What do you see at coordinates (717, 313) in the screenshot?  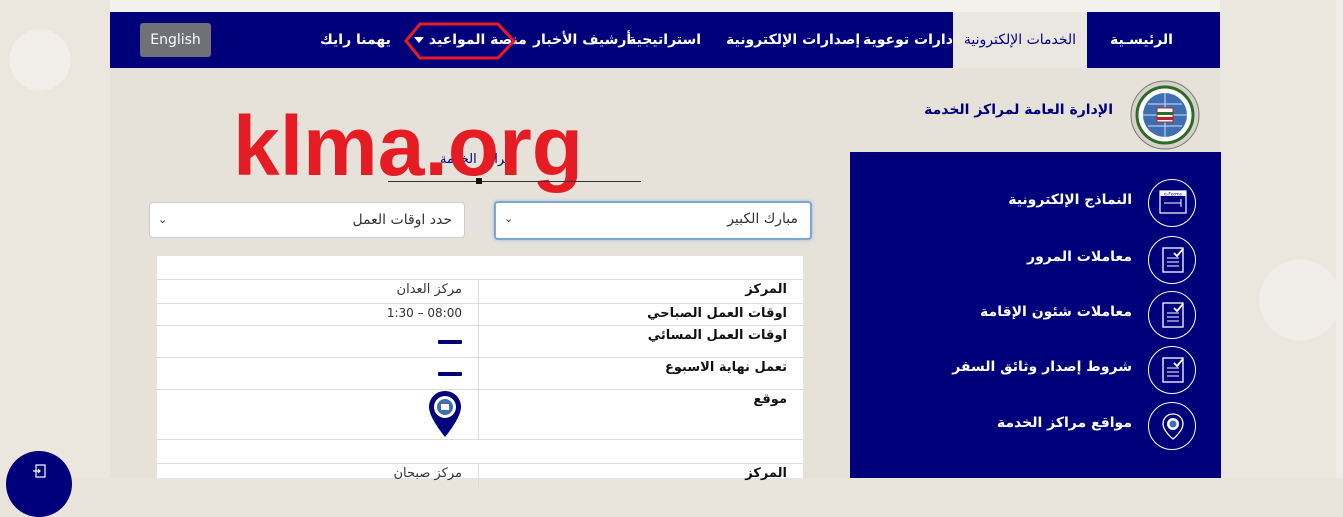 I see `morning-hours-label: اوقات العمل الصباحي` at bounding box center [717, 313].